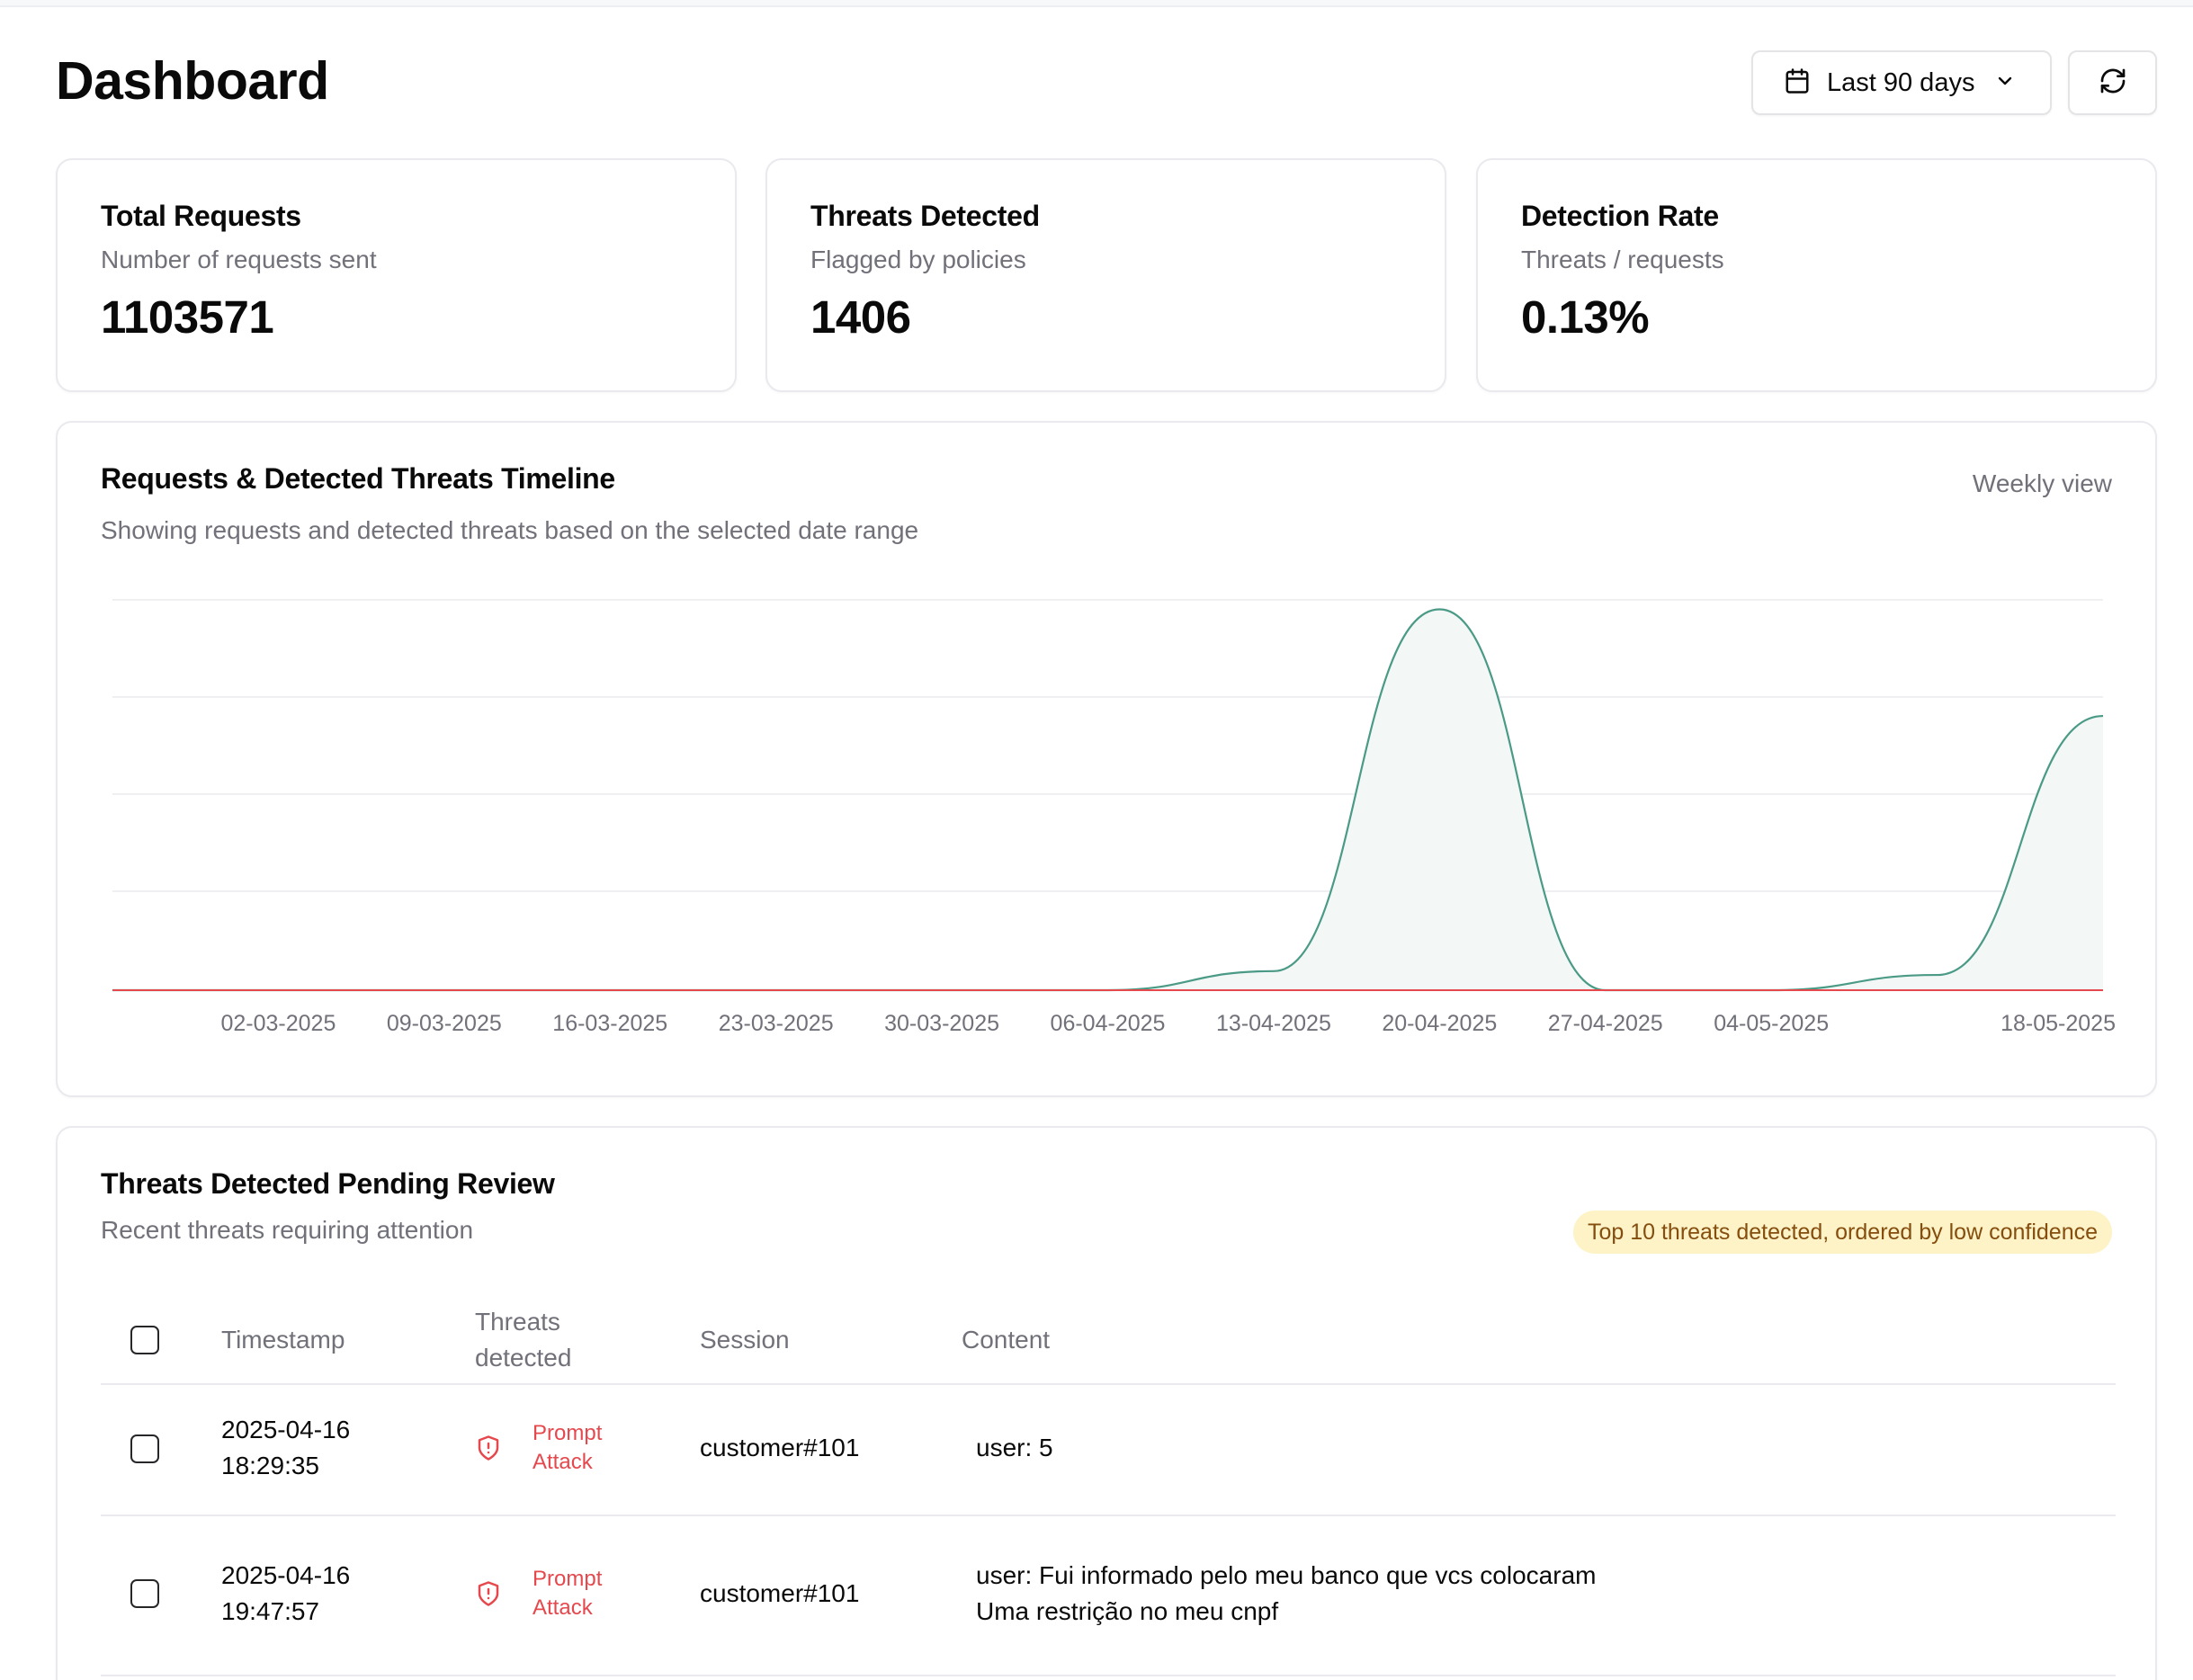 The image size is (2193, 1680). I want to click on stat-title: Total Requests, so click(201, 216).